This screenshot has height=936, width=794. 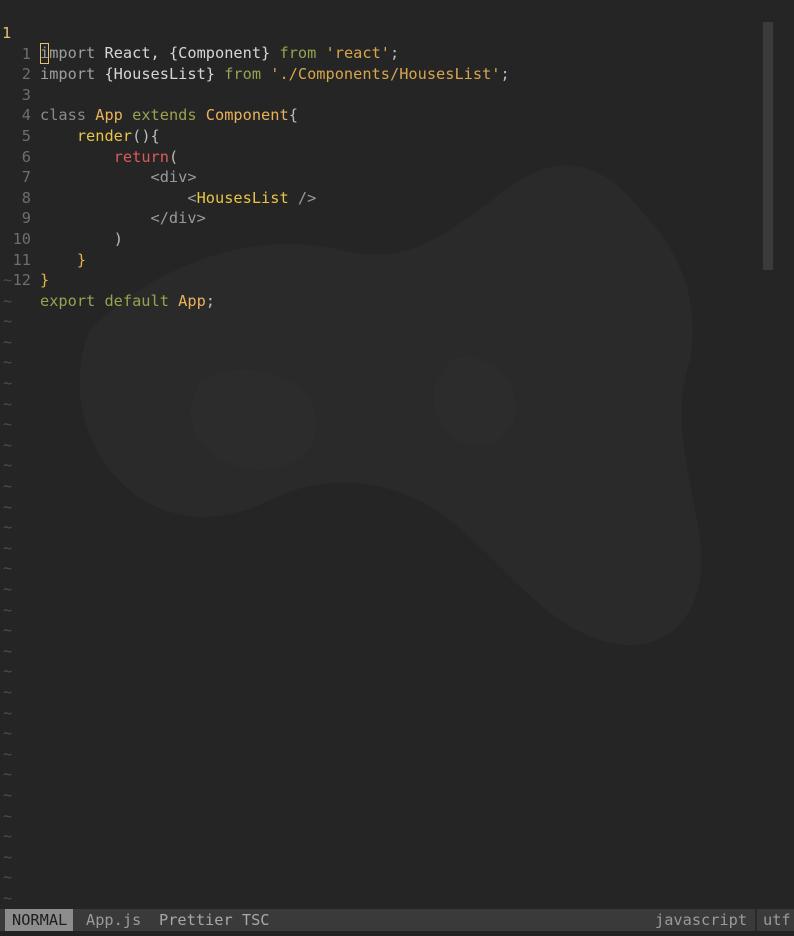 What do you see at coordinates (127, 301) in the screenshot?
I see `code-text: export default App;` at bounding box center [127, 301].